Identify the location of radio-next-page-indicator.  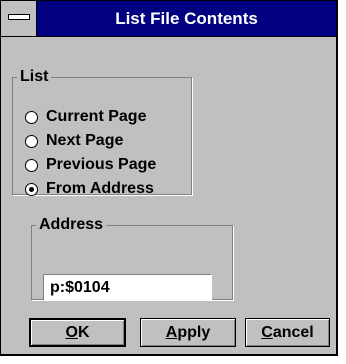
(31, 141).